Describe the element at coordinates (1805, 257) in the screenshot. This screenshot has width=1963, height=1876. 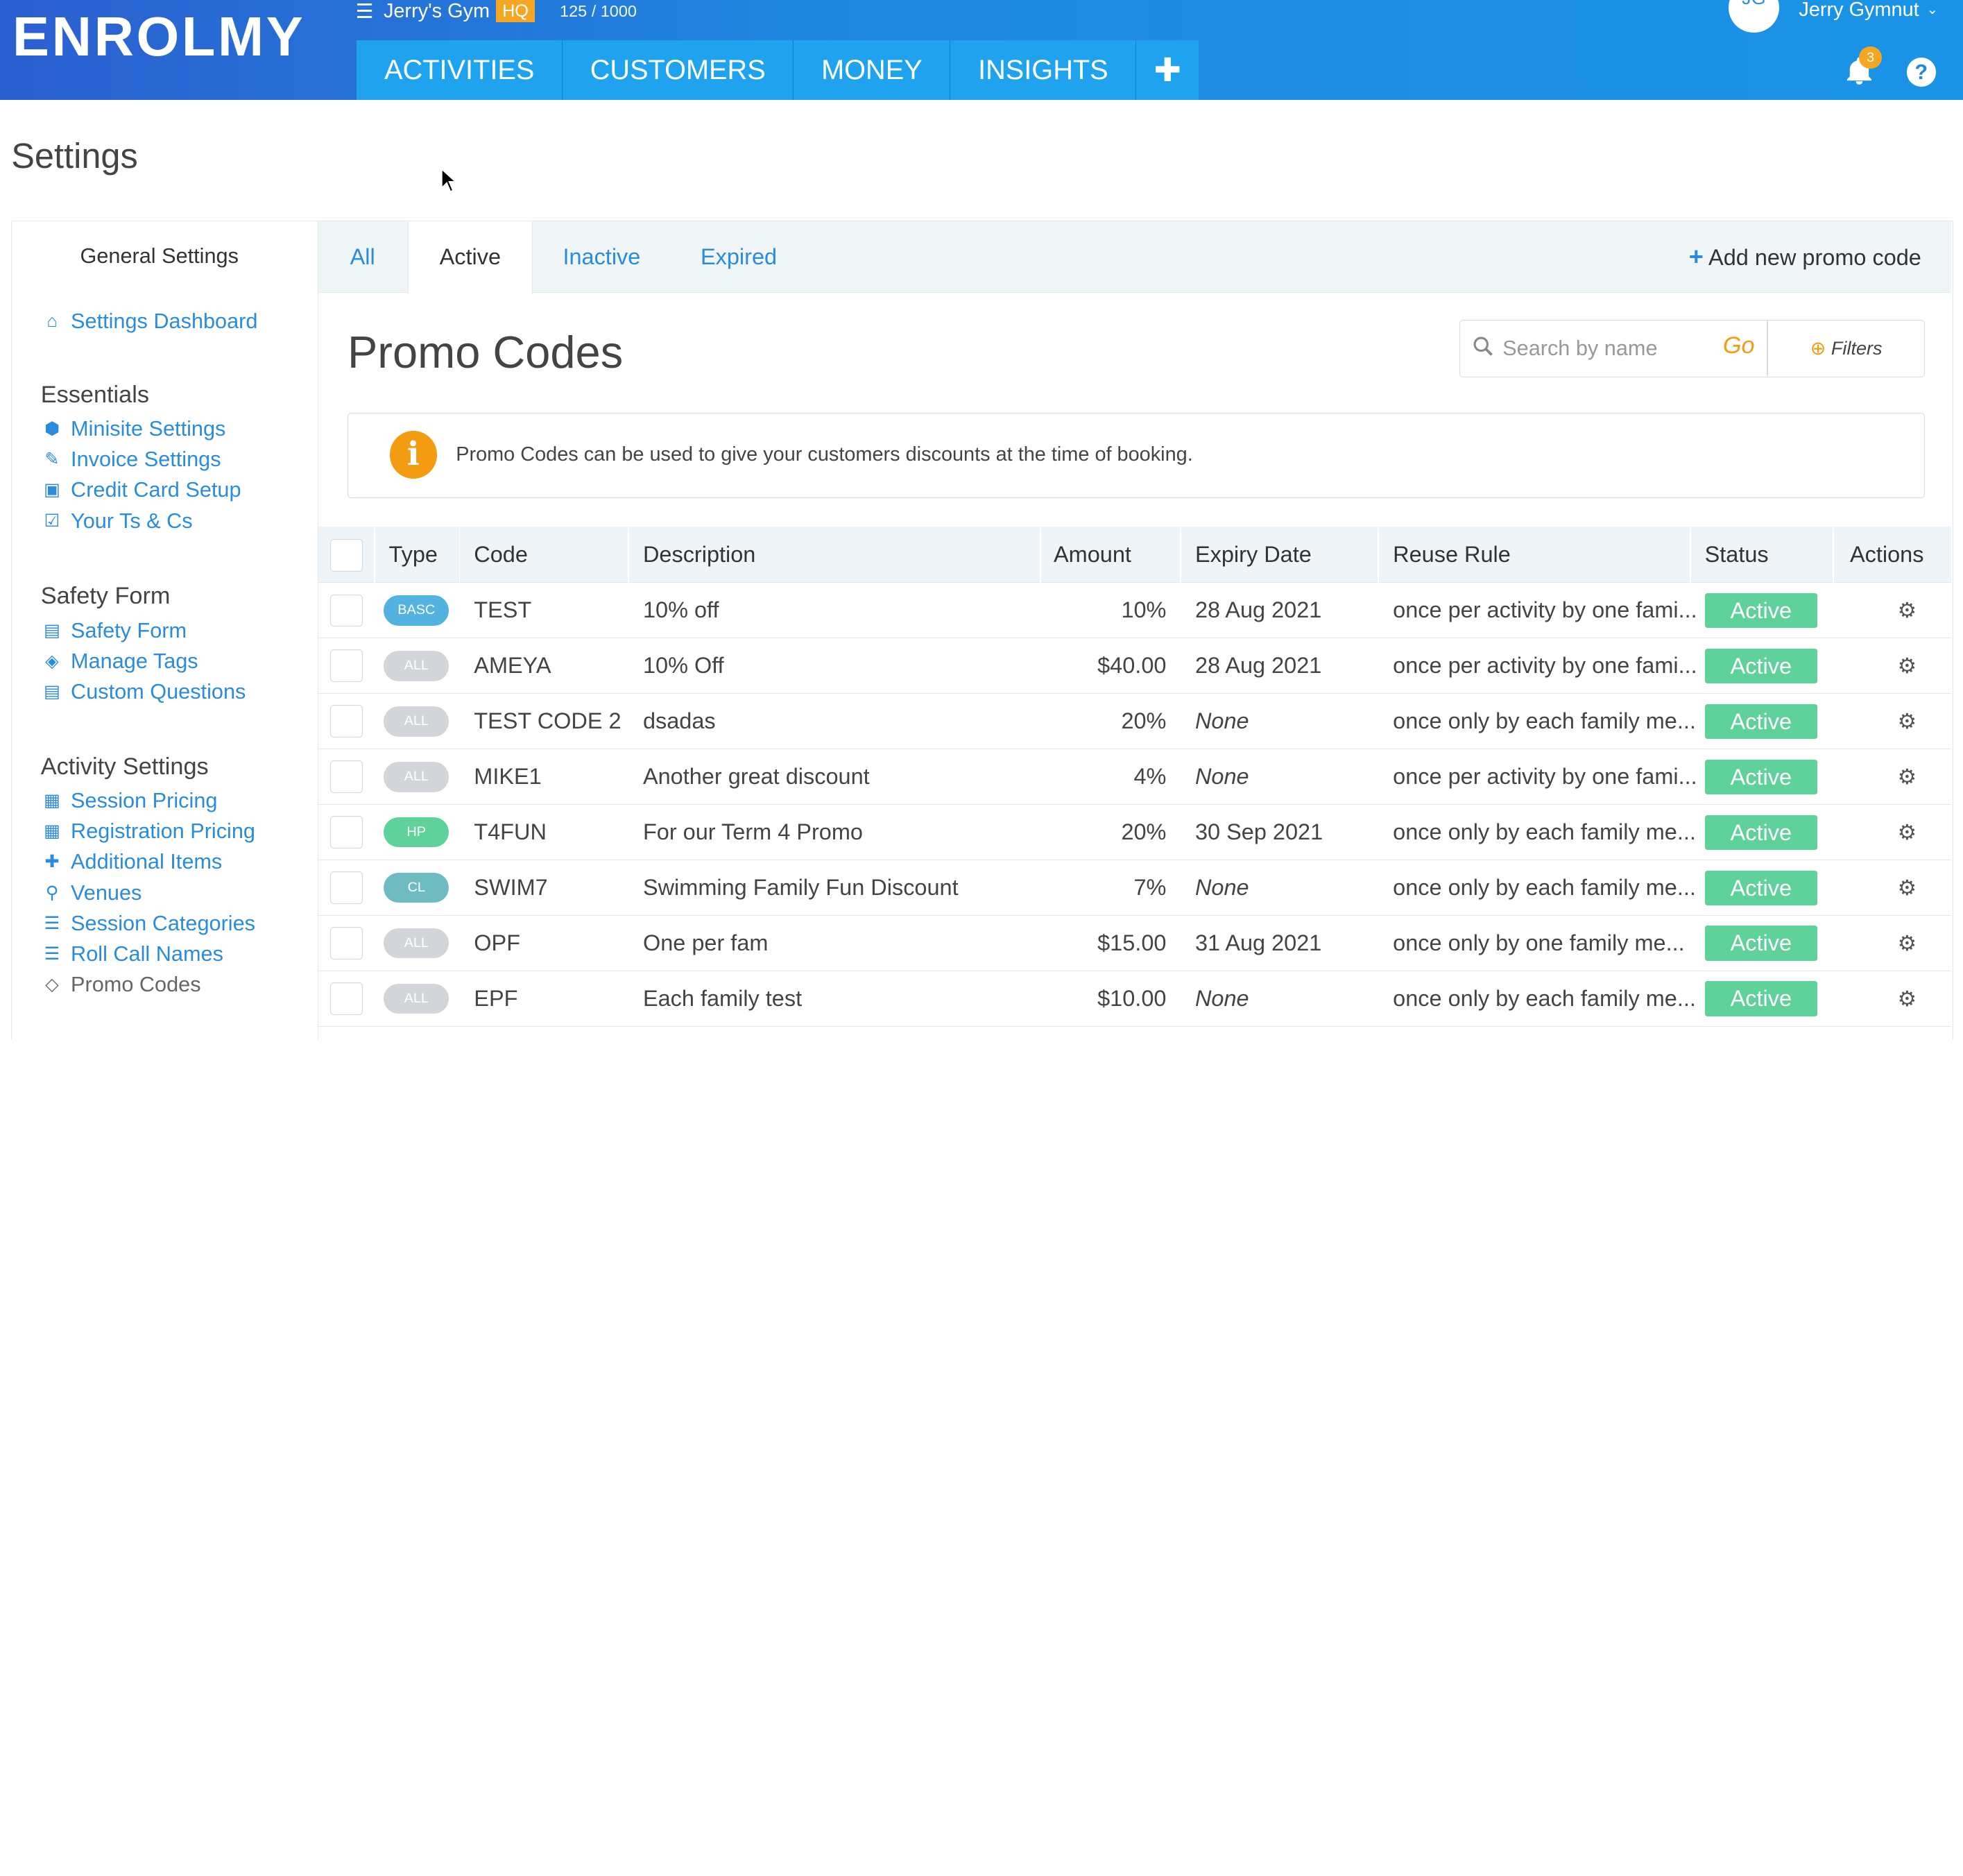
I see `add-promo-code-button: + Add new promo code` at that location.